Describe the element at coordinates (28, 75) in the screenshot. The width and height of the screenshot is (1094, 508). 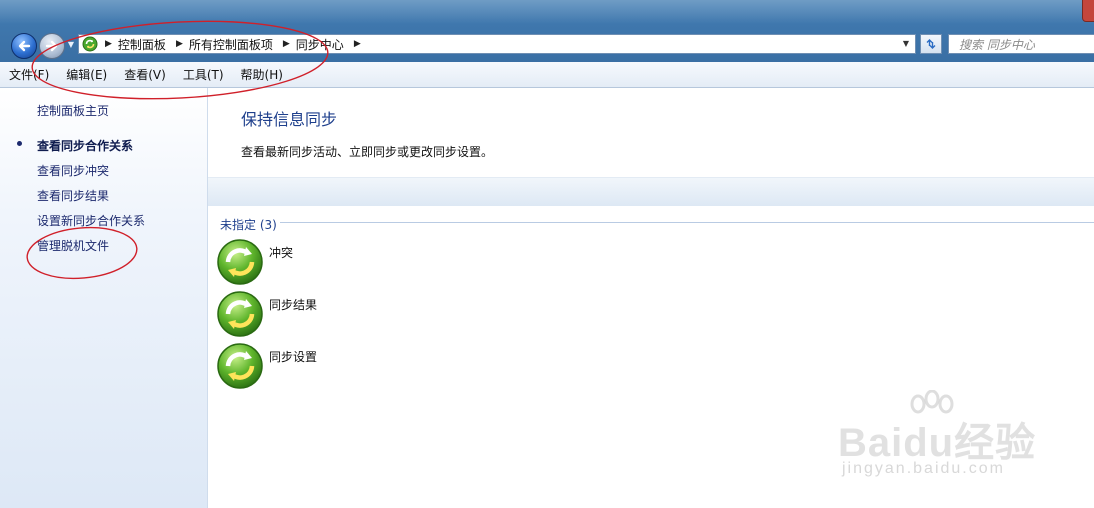
I see `menu-file: 文件(F)` at that location.